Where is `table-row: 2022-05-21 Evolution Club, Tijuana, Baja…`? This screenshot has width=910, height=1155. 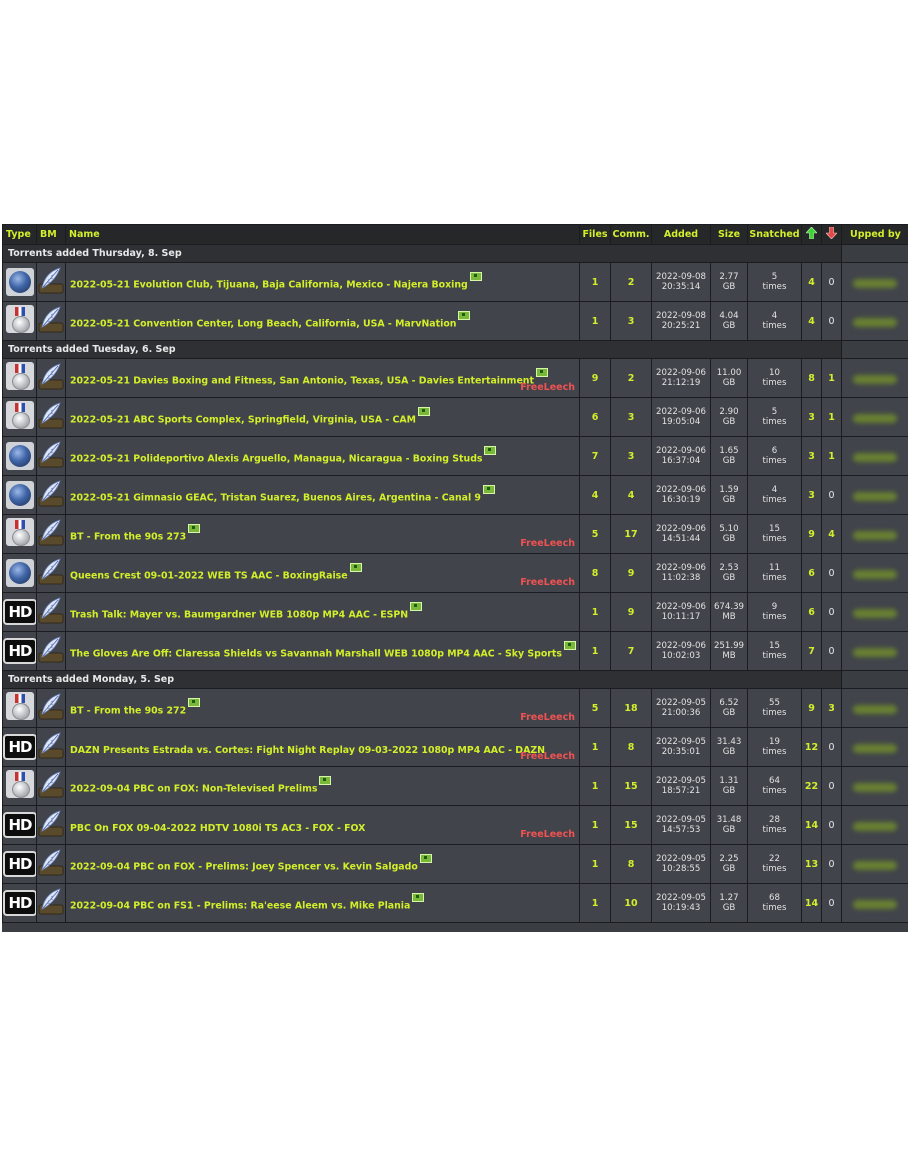 table-row: 2022-05-21 Evolution Club, Tijuana, Baja… is located at coordinates (455, 282).